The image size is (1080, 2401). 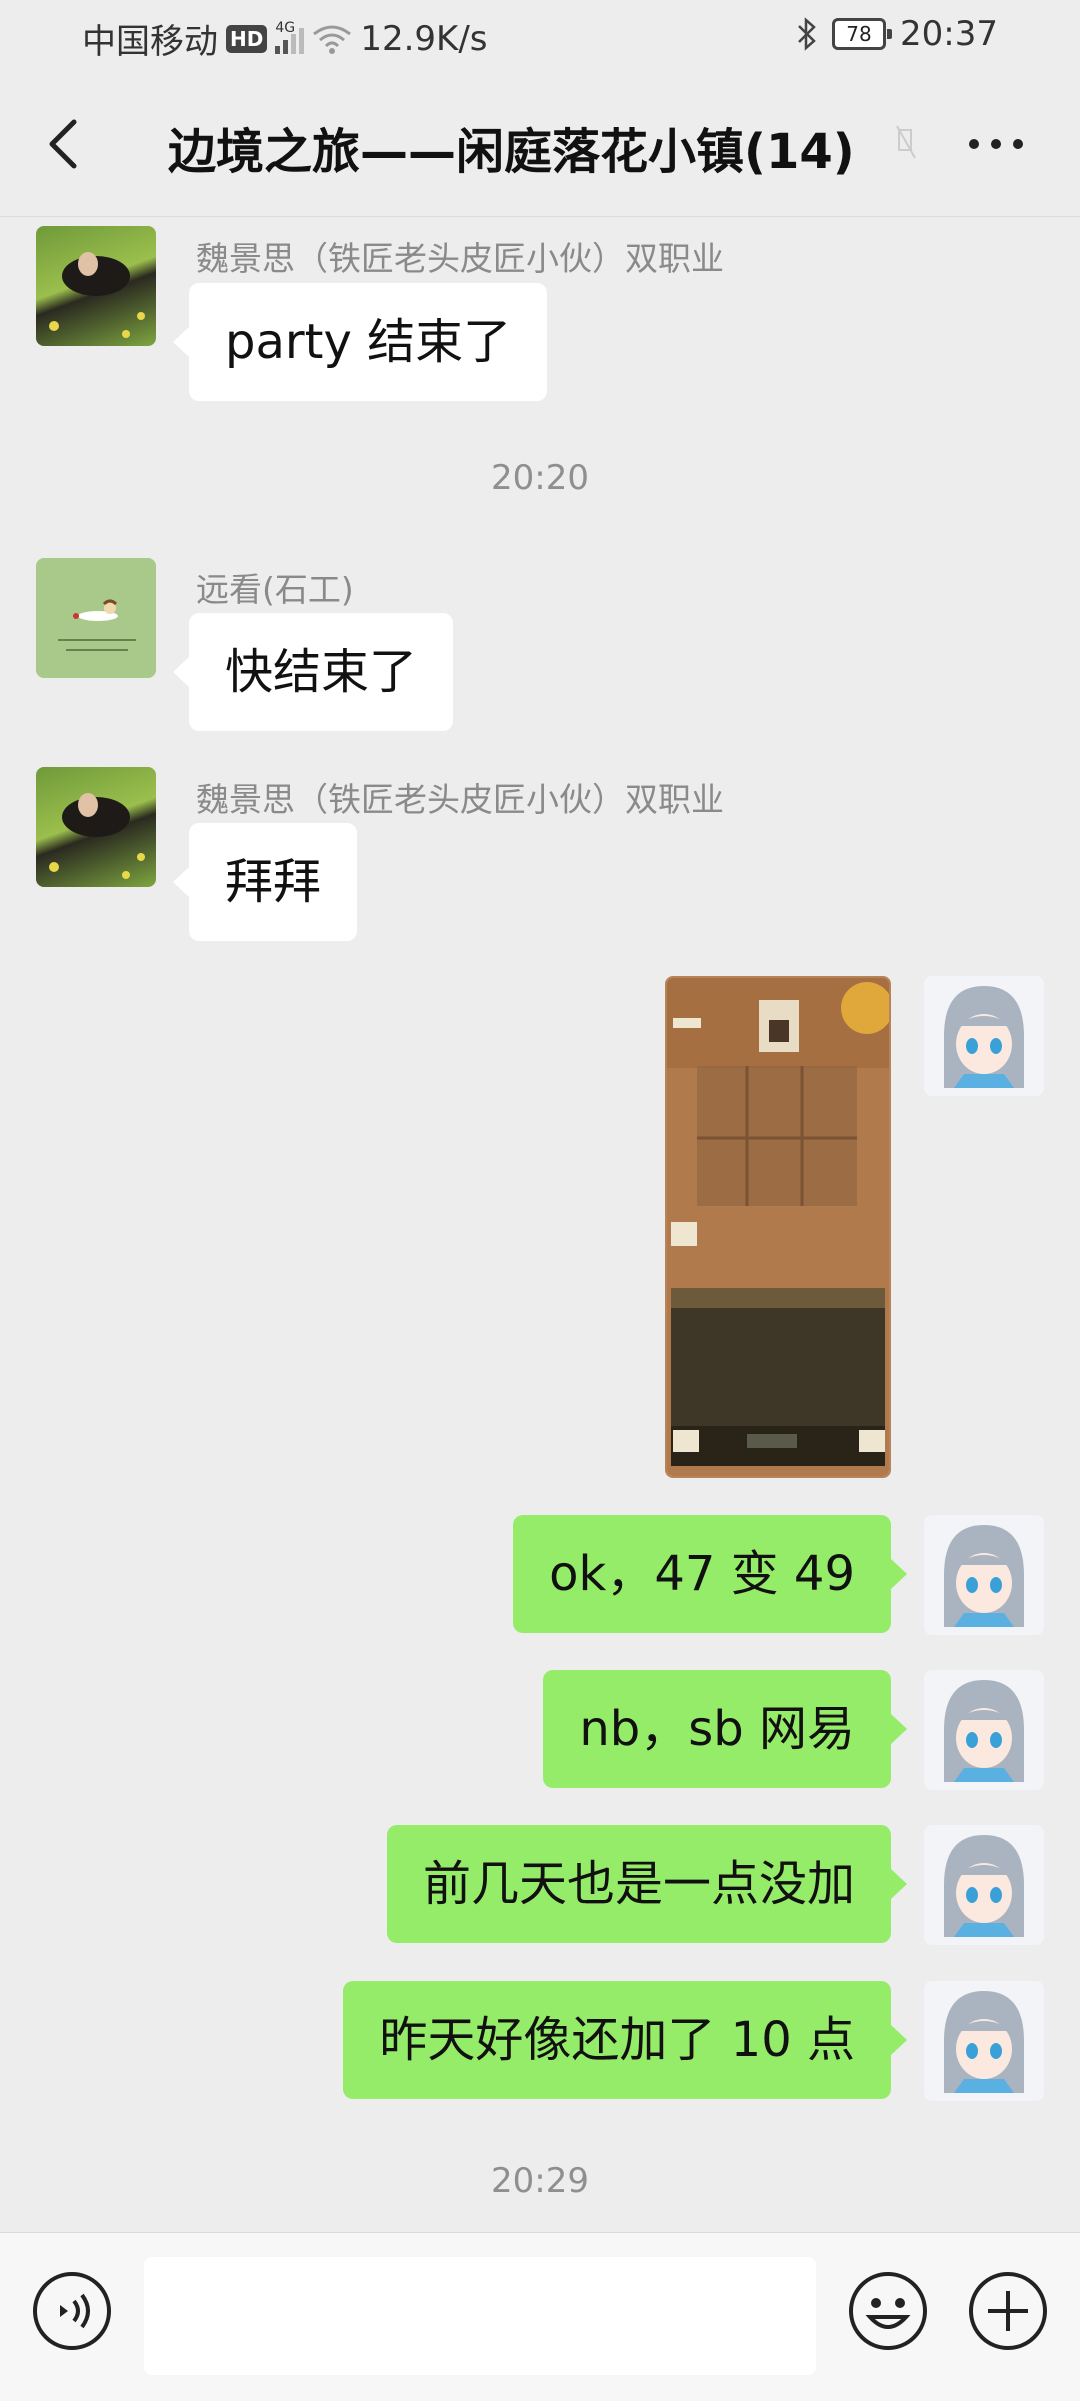 I want to click on signal-icon: 4G, so click(x=290, y=37).